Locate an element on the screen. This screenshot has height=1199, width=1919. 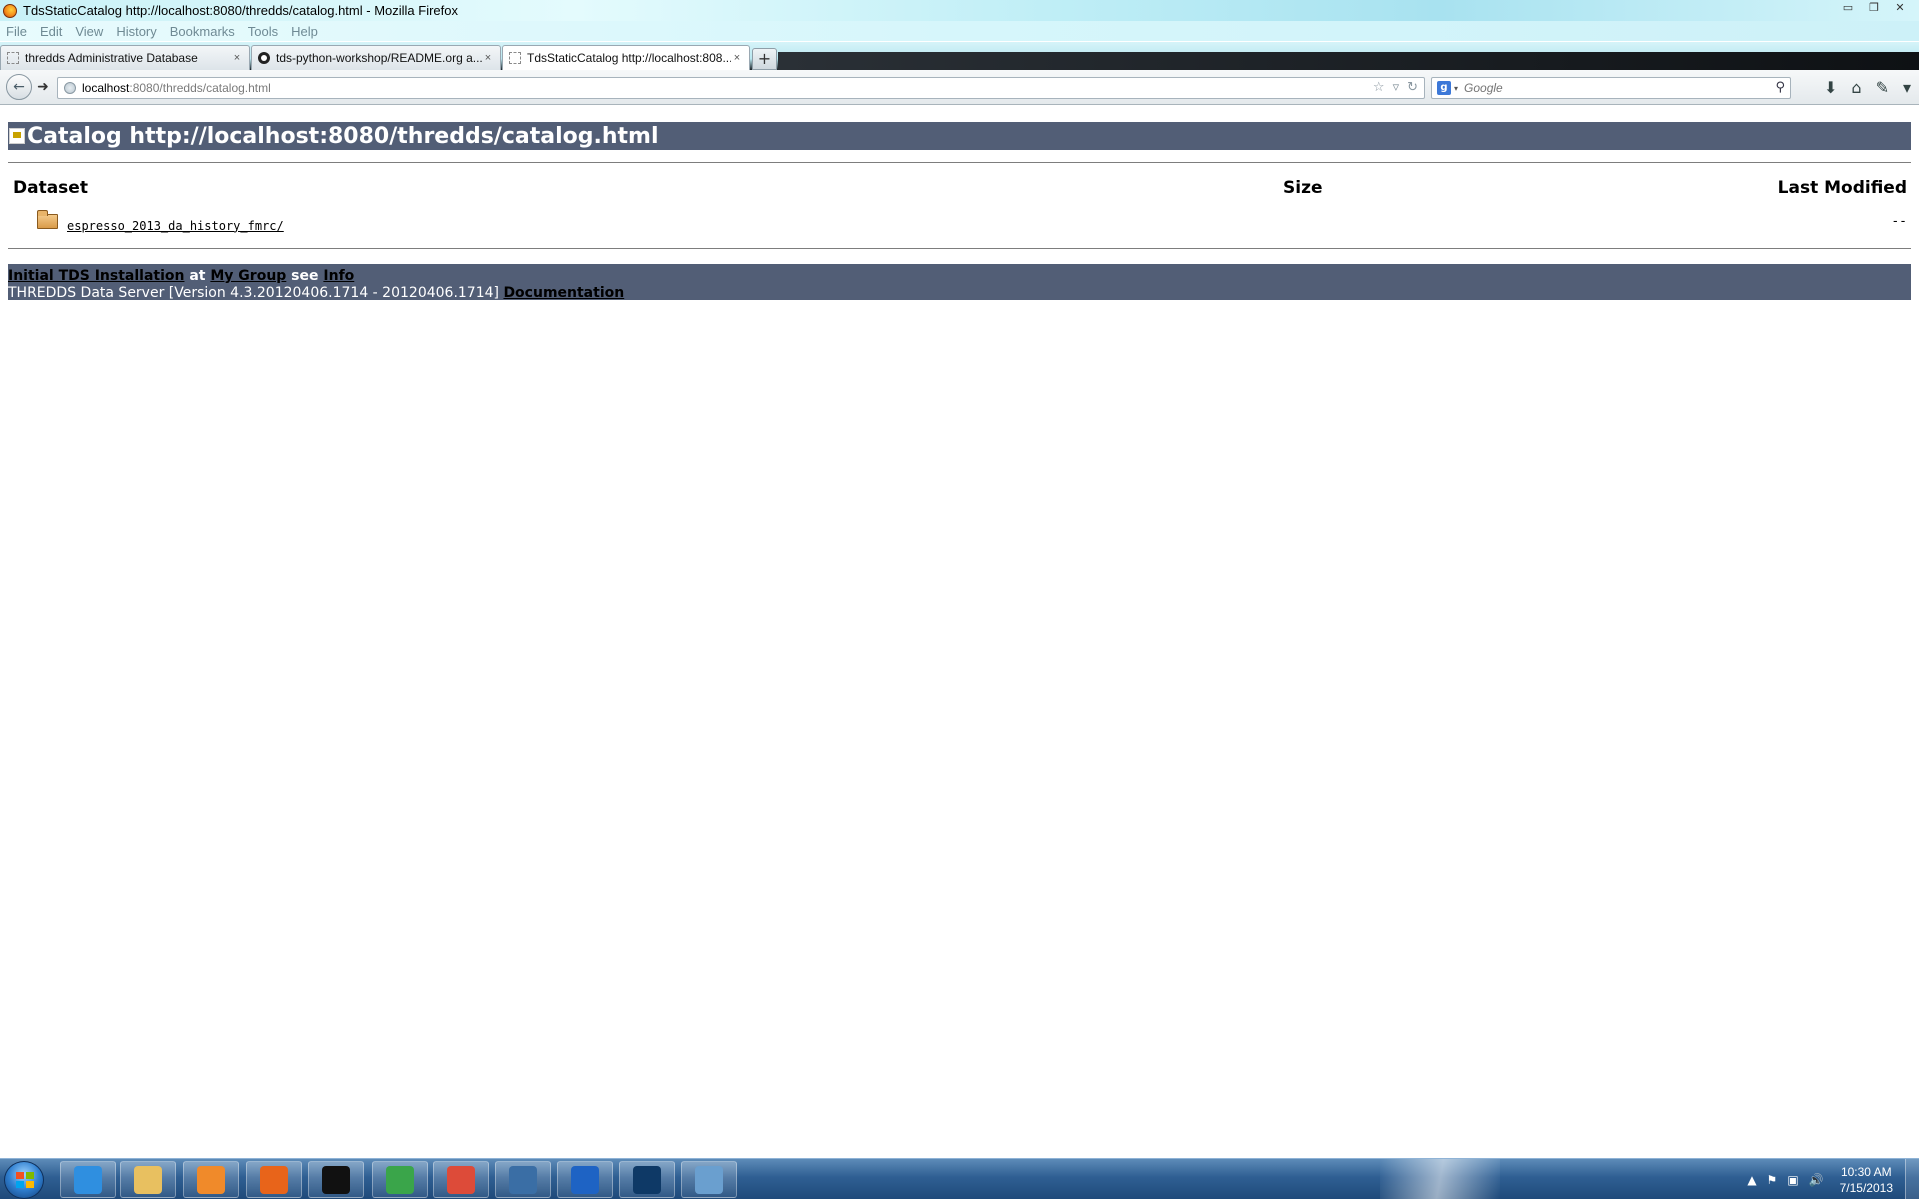
windows-logo-icon is located at coordinates (25, 1180).